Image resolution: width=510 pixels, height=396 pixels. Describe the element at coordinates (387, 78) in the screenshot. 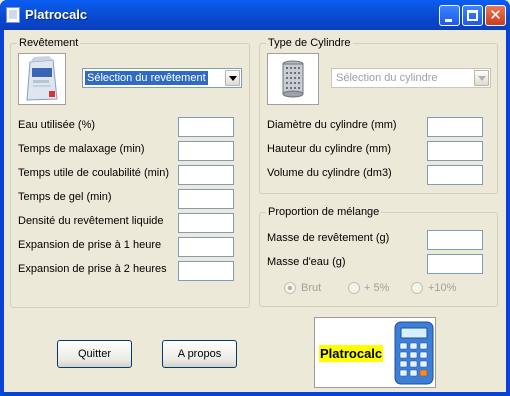

I see `cylindre-select-value: Sélection du cylindre` at that location.